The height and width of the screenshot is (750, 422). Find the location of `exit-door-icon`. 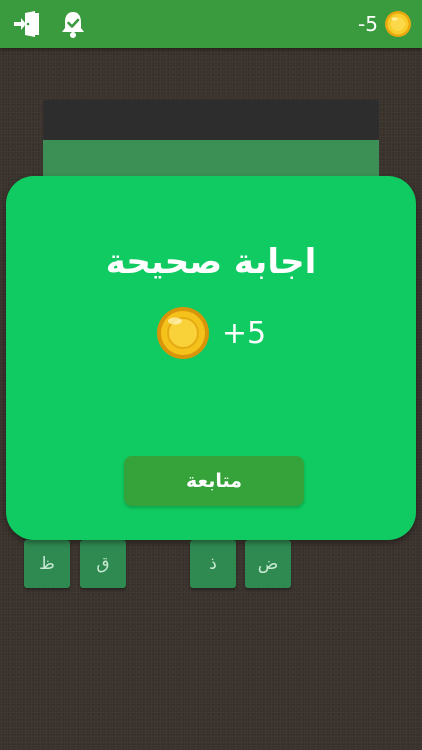

exit-door-icon is located at coordinates (26, 24).